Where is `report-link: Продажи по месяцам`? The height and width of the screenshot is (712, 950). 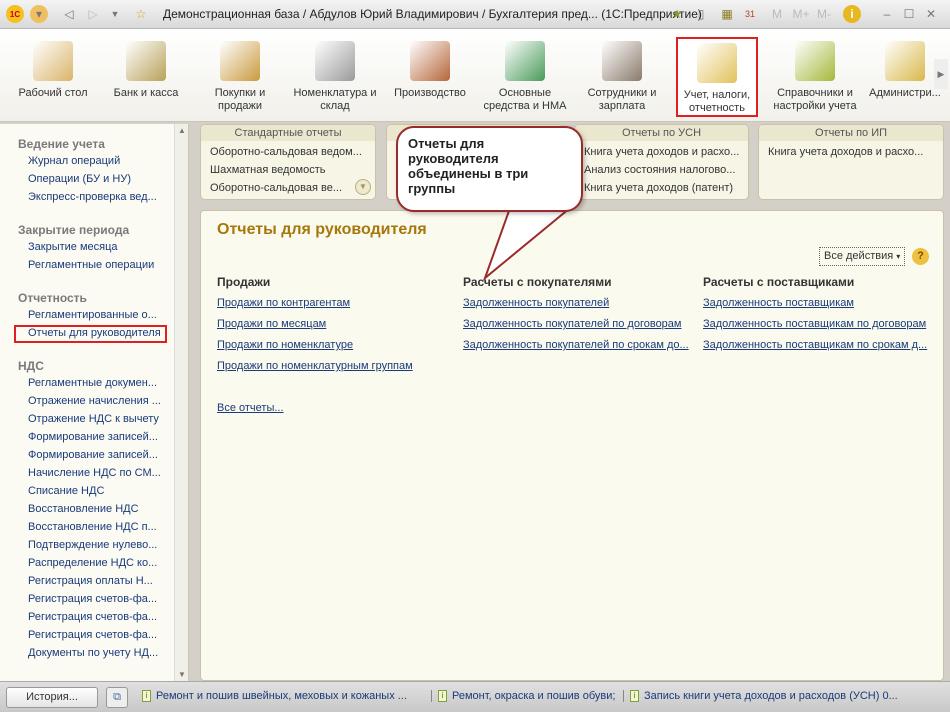
report-link: Продажи по месяцам is located at coordinates (271, 324).